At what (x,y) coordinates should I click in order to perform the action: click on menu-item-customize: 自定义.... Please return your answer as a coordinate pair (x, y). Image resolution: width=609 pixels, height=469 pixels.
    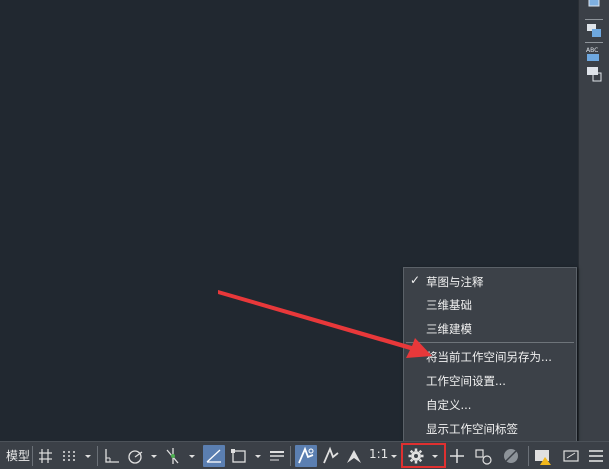
    Looking at the image, I should click on (490, 404).